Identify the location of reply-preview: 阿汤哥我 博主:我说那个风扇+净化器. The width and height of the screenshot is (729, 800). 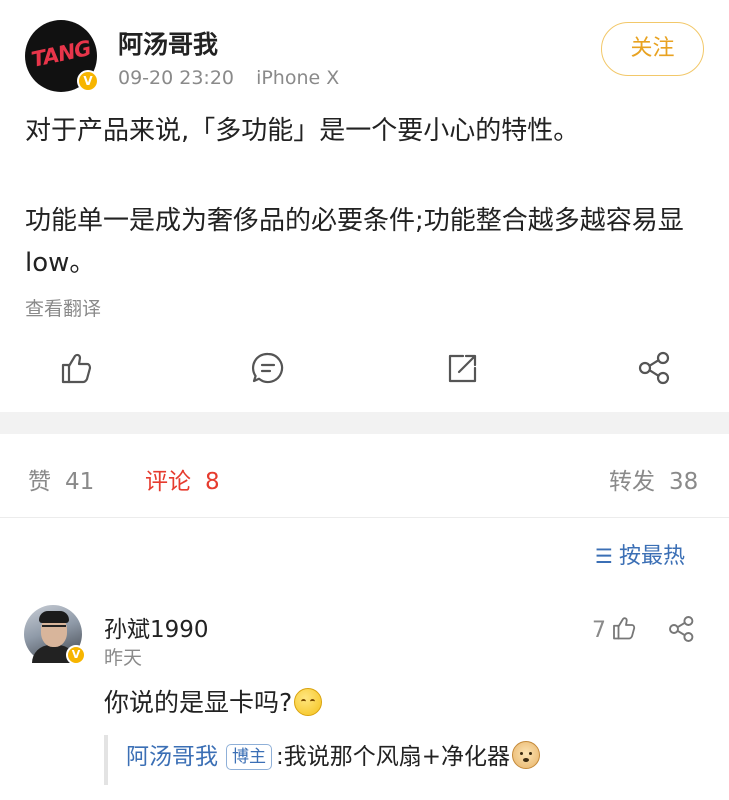
(409, 760).